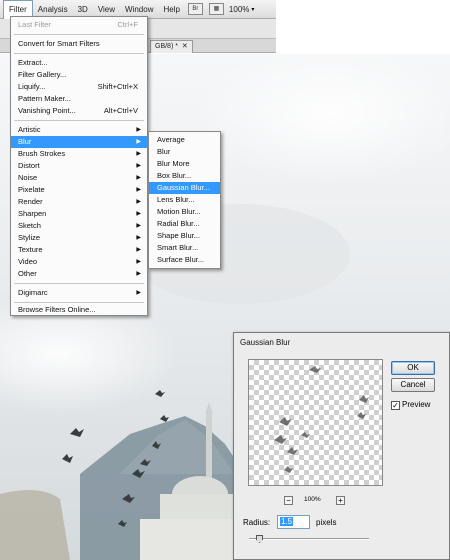 This screenshot has width=450, height=560. I want to click on zoom-level: 100%, so click(239, 9).